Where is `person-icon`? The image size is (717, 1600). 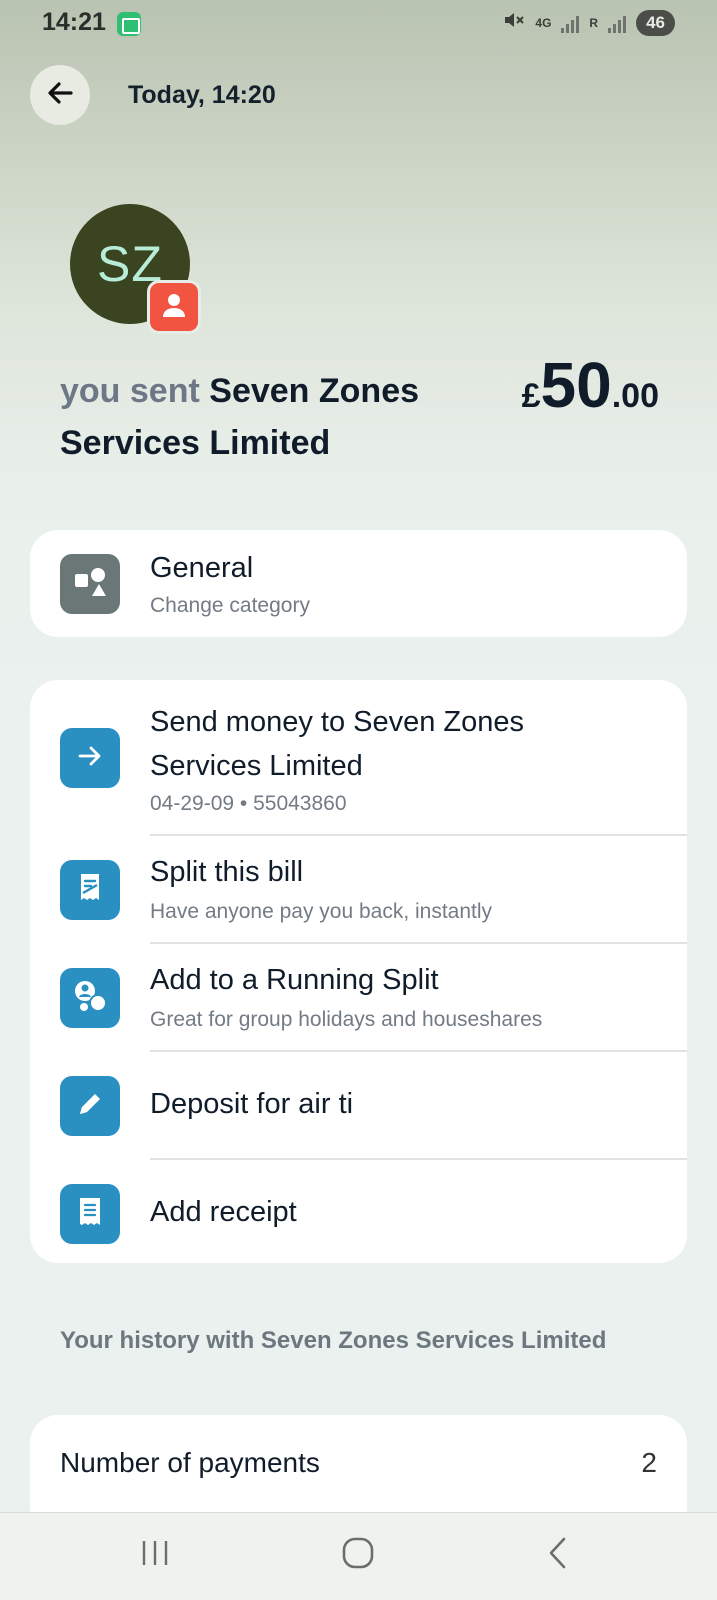 person-icon is located at coordinates (174, 307).